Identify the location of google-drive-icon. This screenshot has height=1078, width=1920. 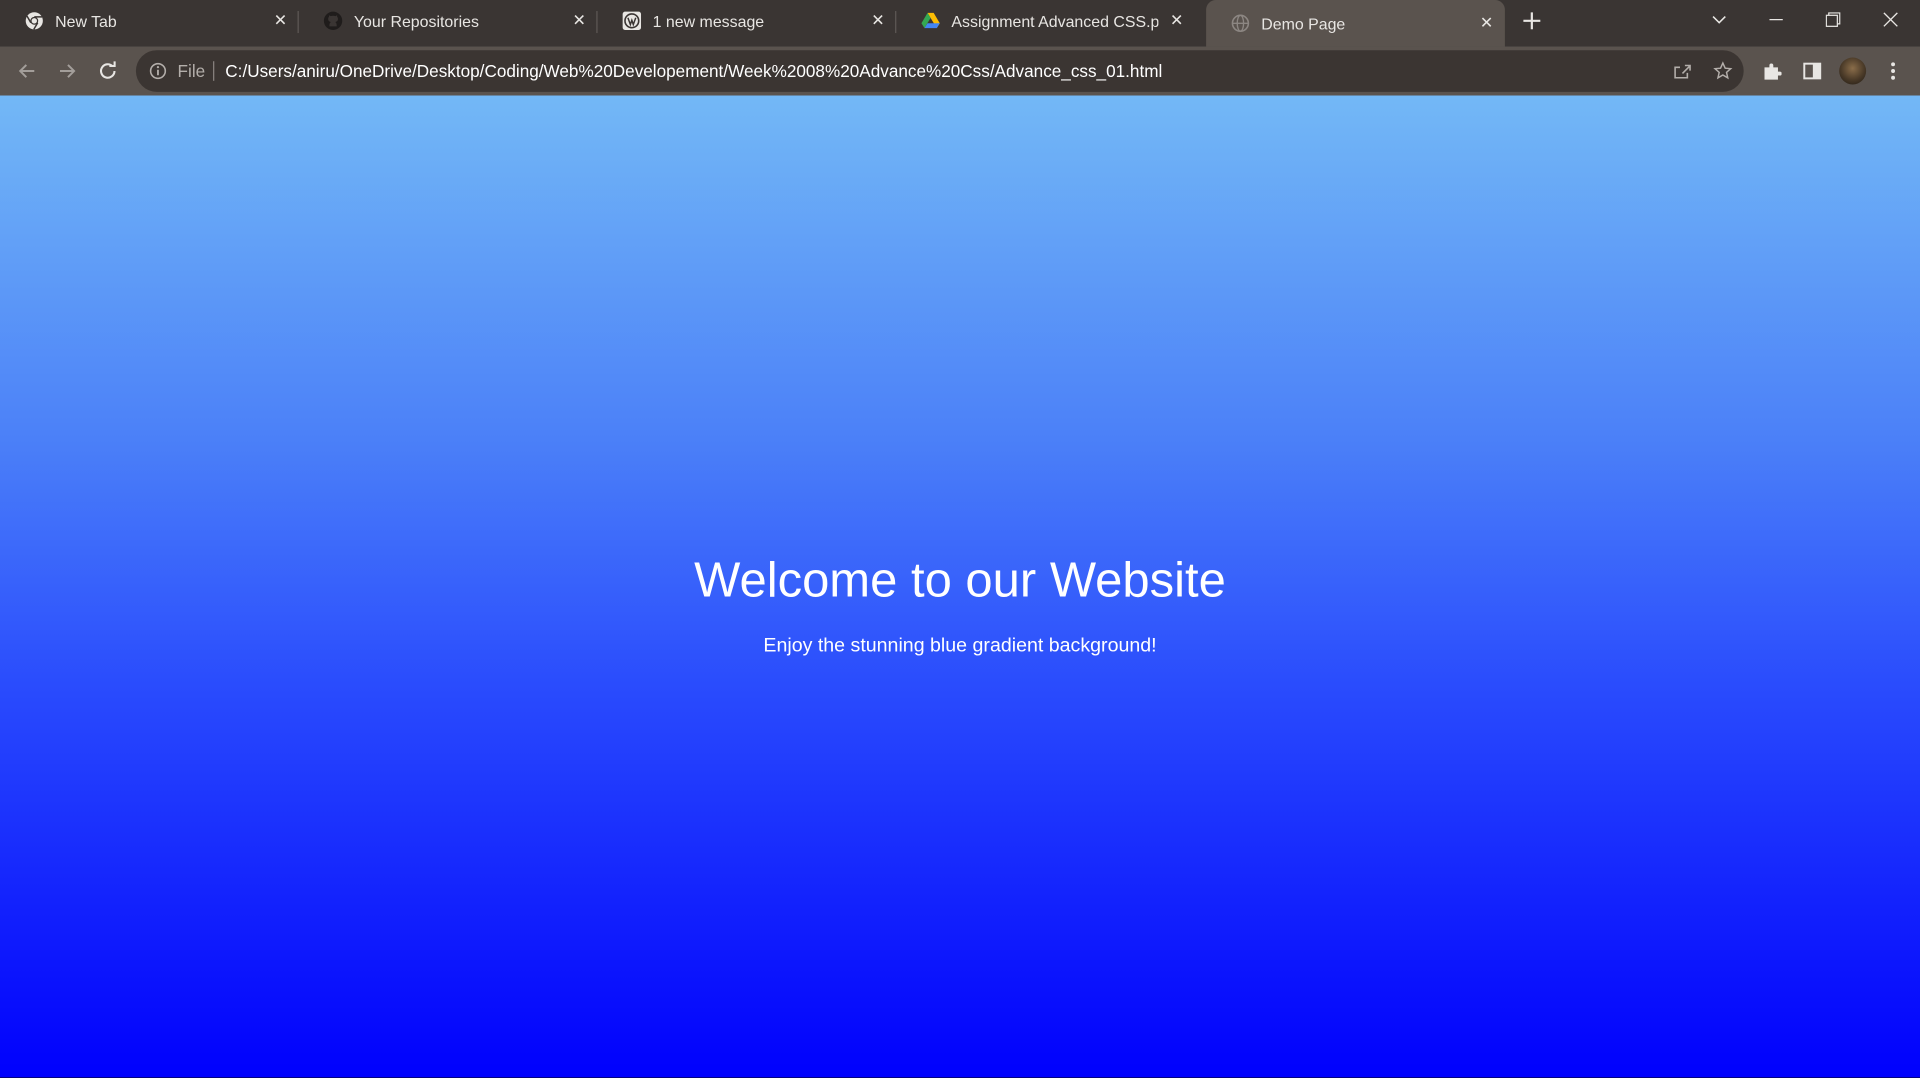
(931, 21).